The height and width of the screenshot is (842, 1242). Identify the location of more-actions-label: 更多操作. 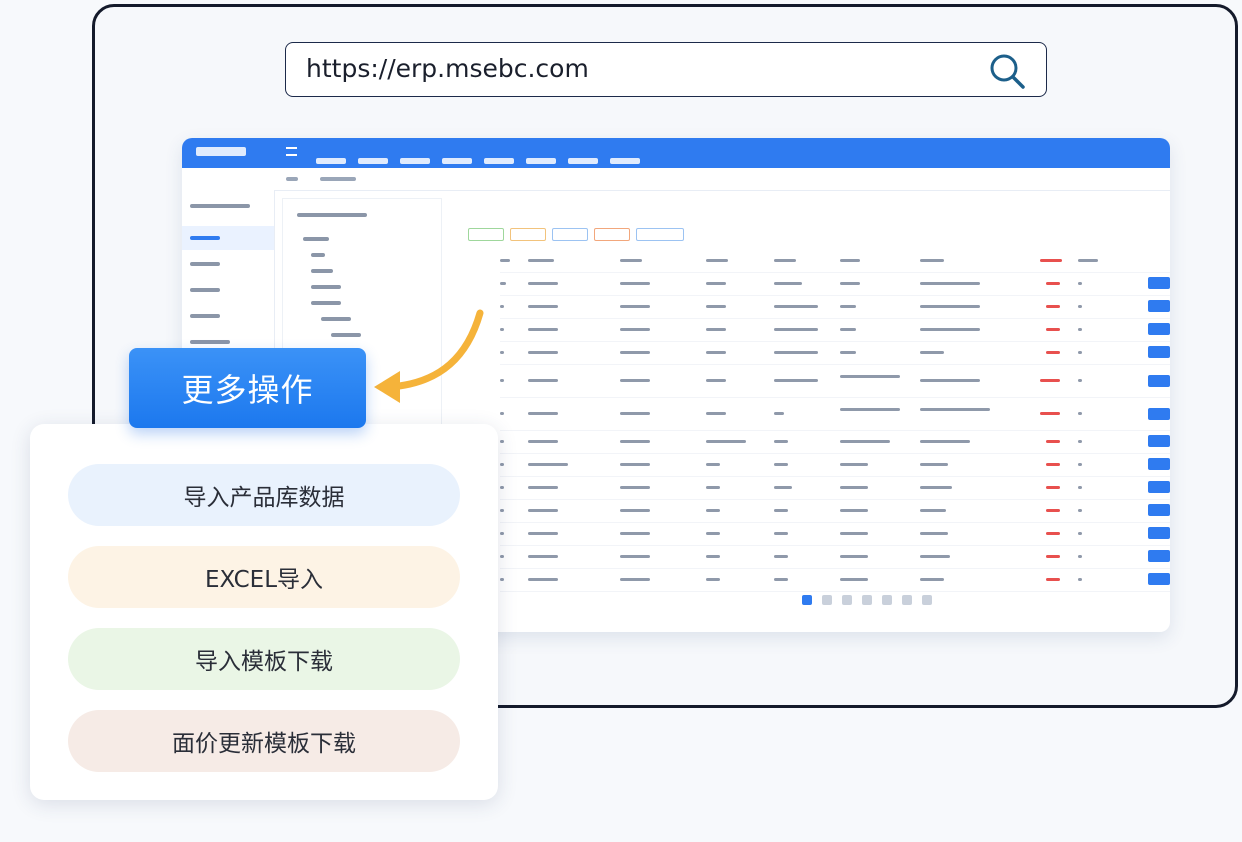
(247, 390).